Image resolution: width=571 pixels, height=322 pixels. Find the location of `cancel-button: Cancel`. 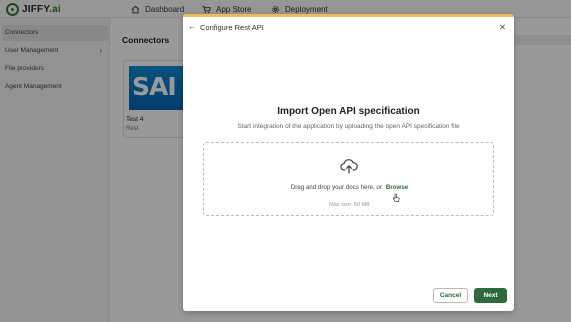

cancel-button: Cancel is located at coordinates (450, 295).